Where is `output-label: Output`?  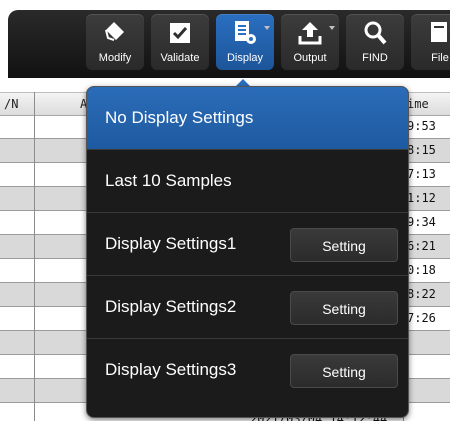 output-label: Output is located at coordinates (310, 58).